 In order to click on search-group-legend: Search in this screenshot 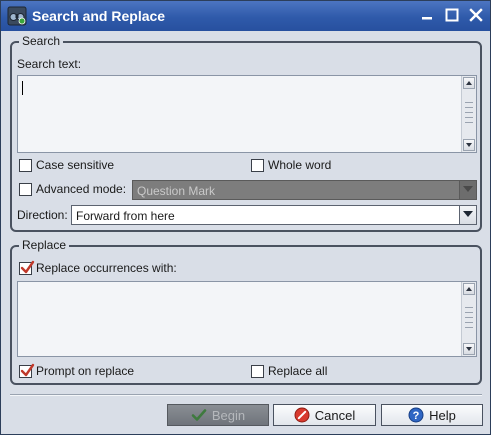, I will do `click(41, 41)`.